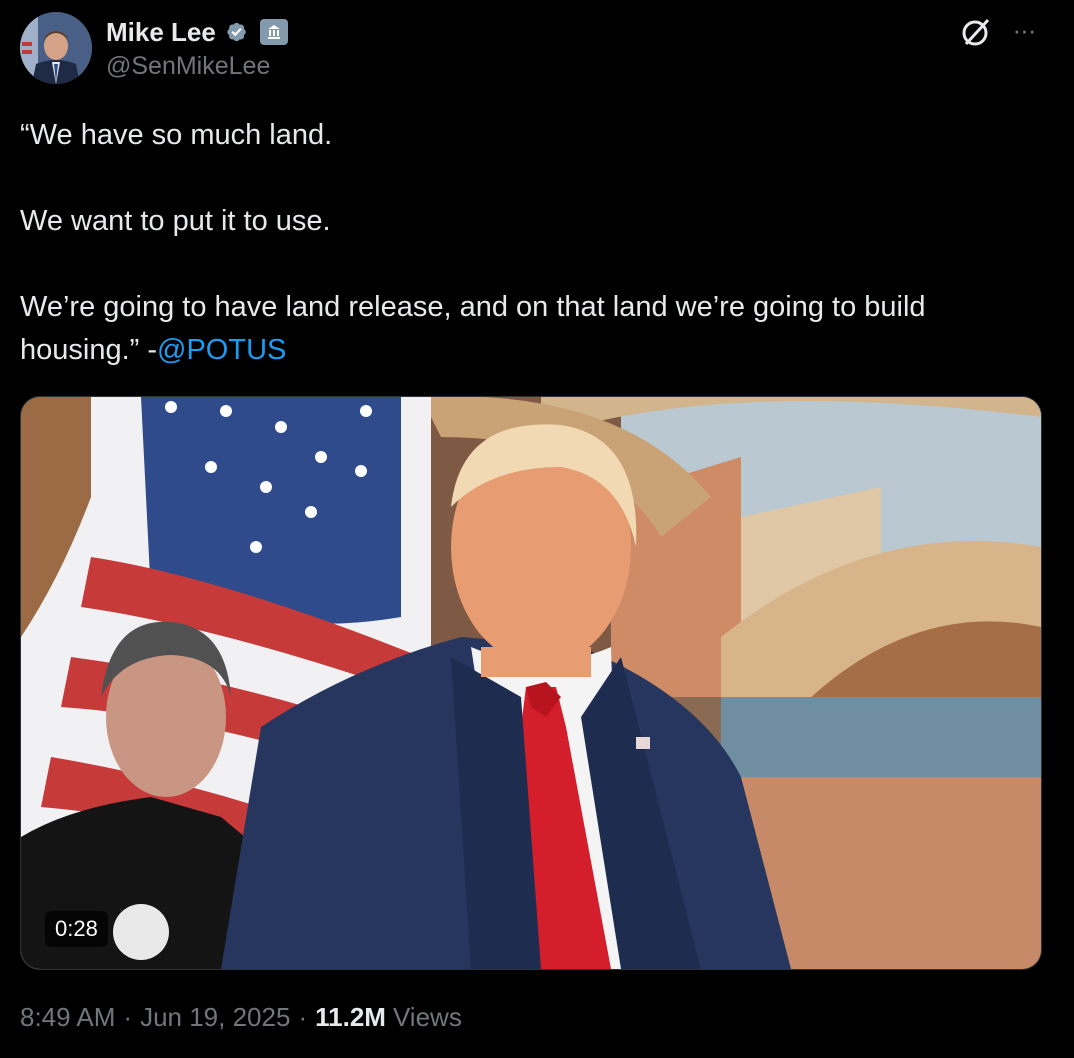 This screenshot has height=1058, width=1074. What do you see at coordinates (188, 66) in the screenshot?
I see `author-handle: @SenMikeLee` at bounding box center [188, 66].